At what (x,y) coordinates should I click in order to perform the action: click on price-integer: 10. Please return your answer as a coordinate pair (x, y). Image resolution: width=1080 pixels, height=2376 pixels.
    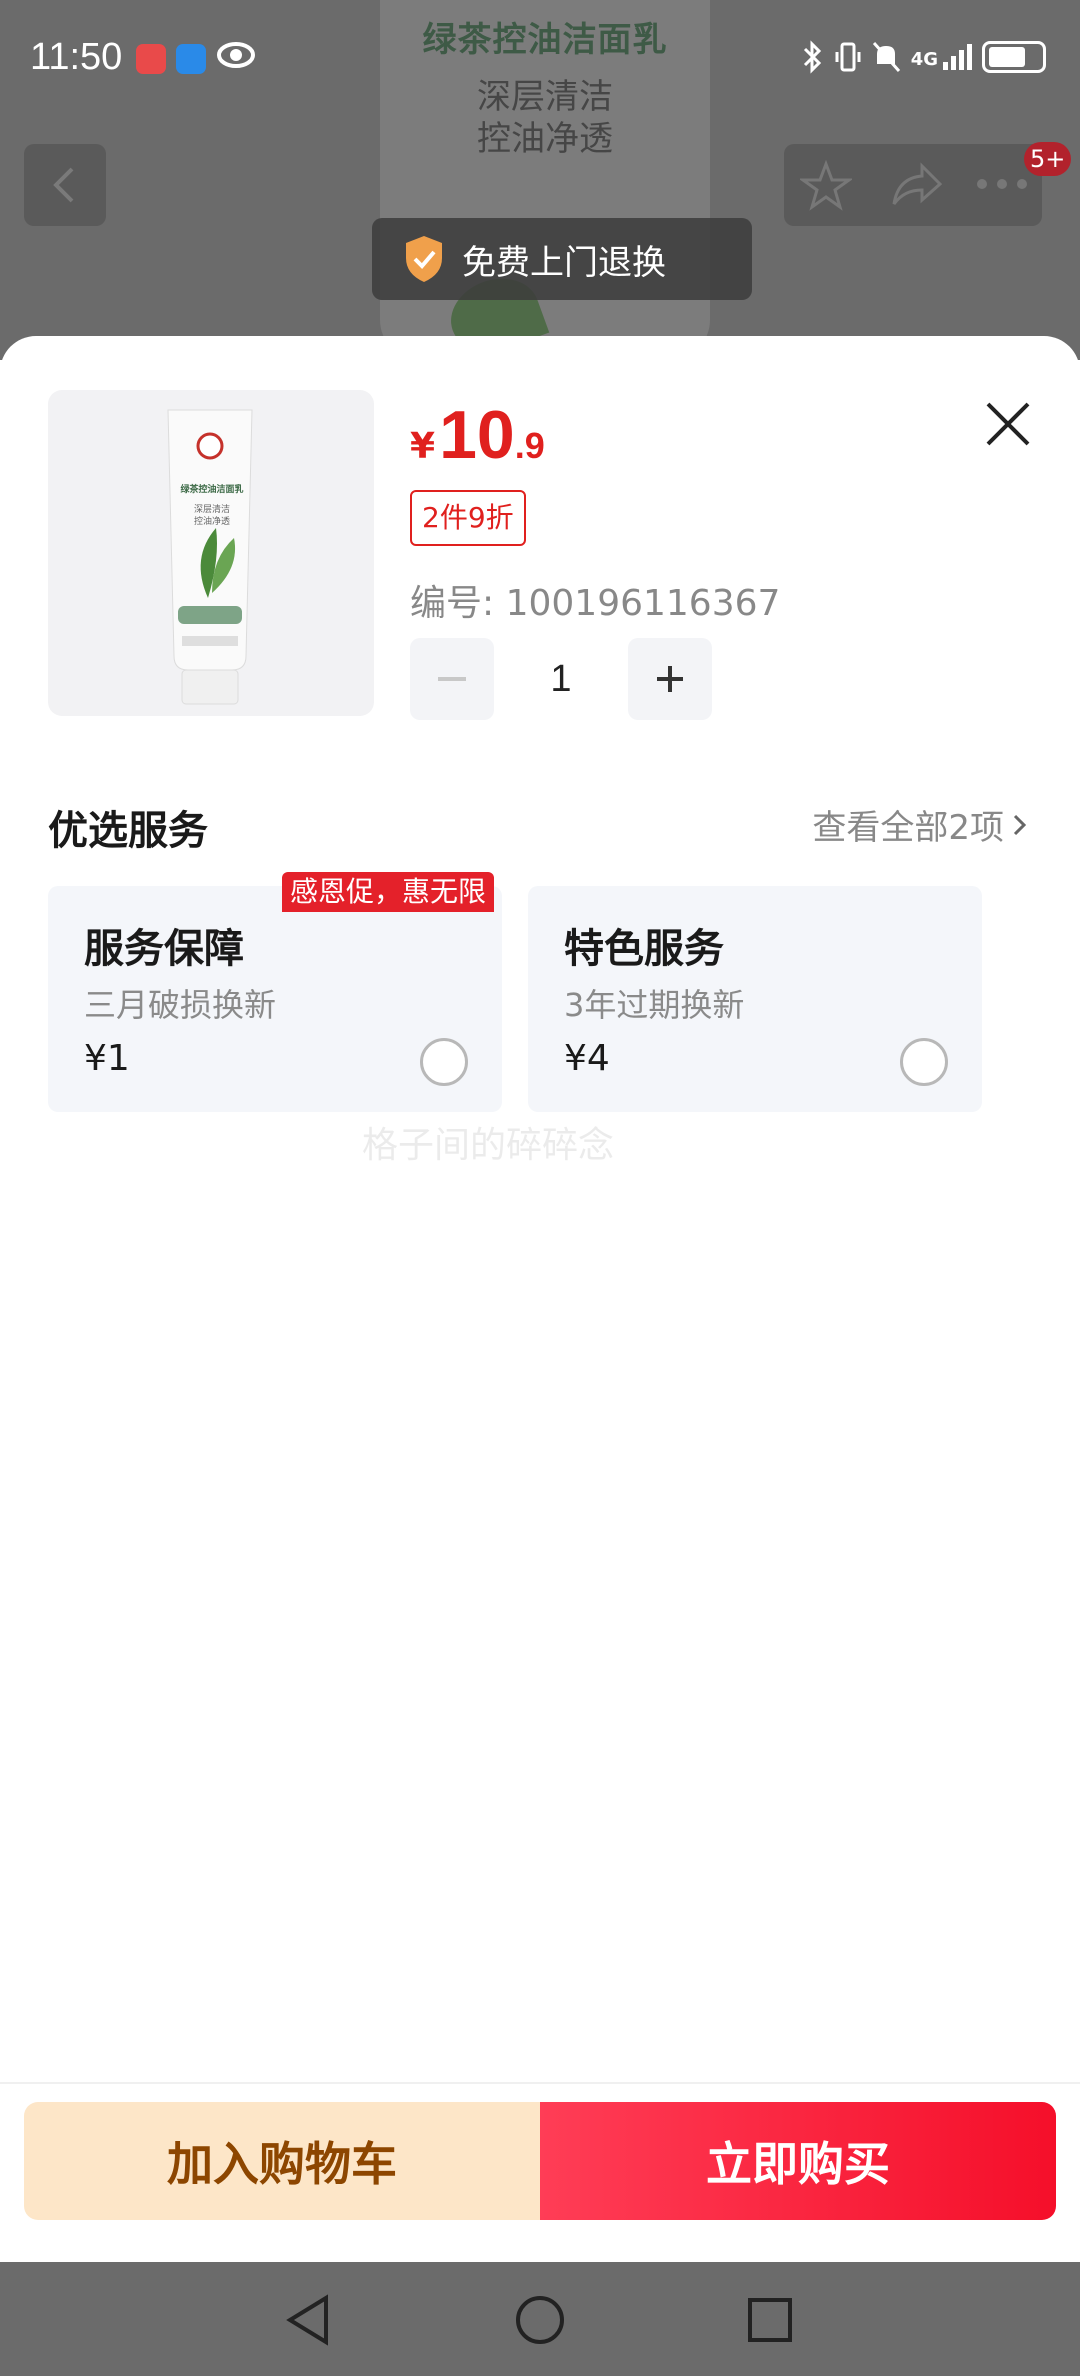
    Looking at the image, I should click on (477, 435).